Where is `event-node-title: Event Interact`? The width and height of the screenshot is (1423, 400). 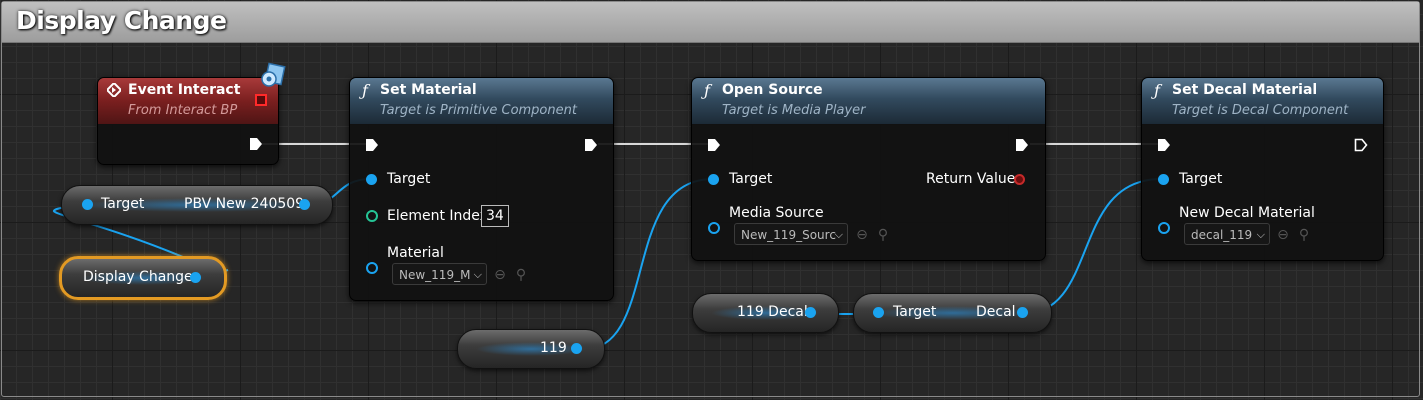
event-node-title: Event Interact is located at coordinates (184, 90).